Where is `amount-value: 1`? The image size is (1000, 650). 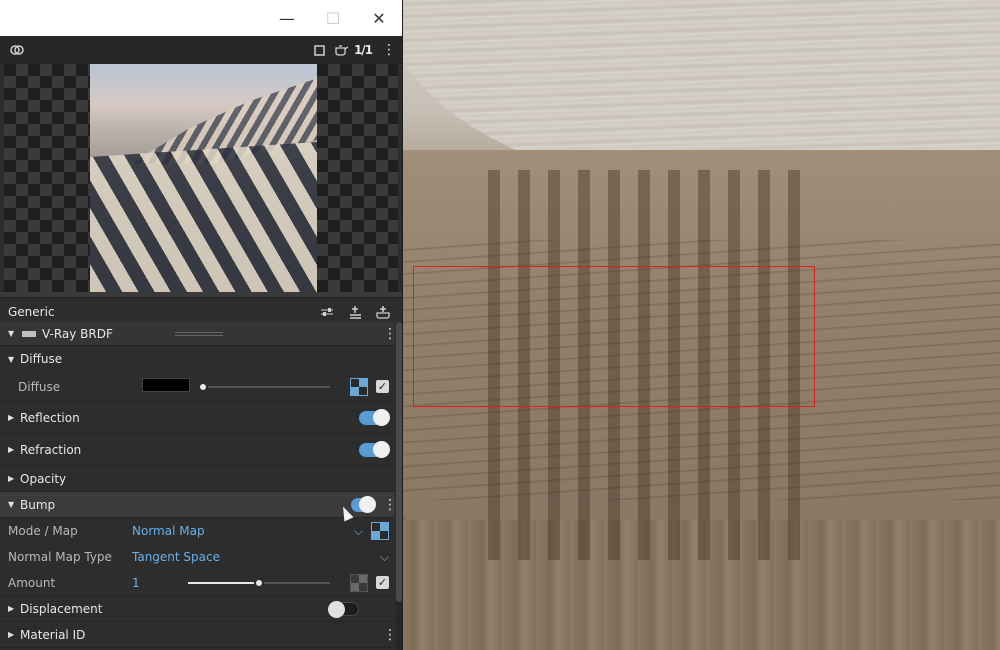 amount-value: 1 is located at coordinates (136, 583).